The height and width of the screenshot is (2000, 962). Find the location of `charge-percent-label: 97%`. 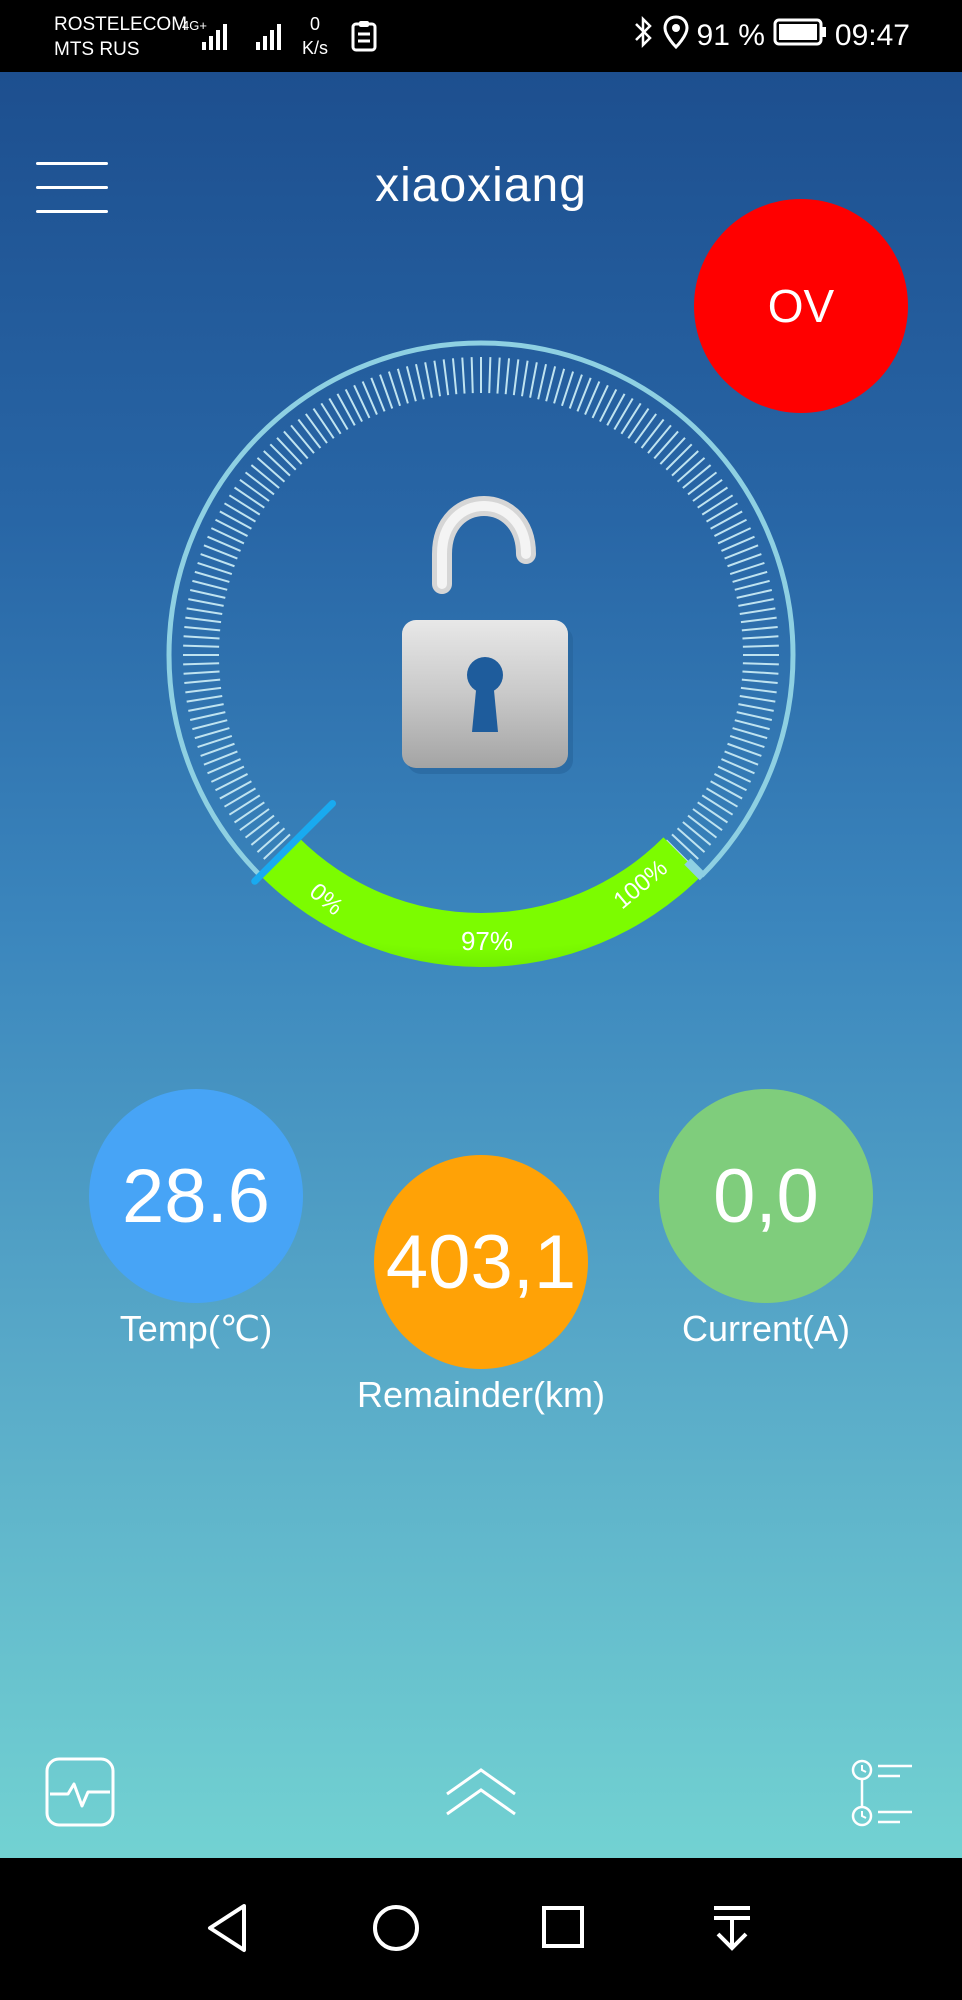

charge-percent-label: 97% is located at coordinates (487, 941).